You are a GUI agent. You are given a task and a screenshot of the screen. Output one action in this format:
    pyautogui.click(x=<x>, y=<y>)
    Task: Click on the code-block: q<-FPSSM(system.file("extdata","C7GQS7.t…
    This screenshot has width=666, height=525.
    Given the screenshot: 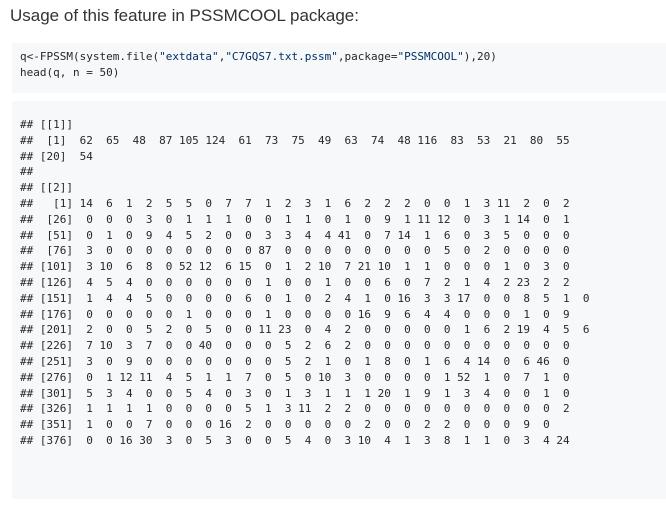 What is the action you would take?
    pyautogui.click(x=339, y=68)
    